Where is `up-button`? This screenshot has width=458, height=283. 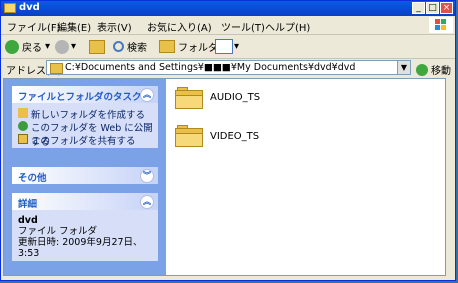 up-button is located at coordinates (97, 46).